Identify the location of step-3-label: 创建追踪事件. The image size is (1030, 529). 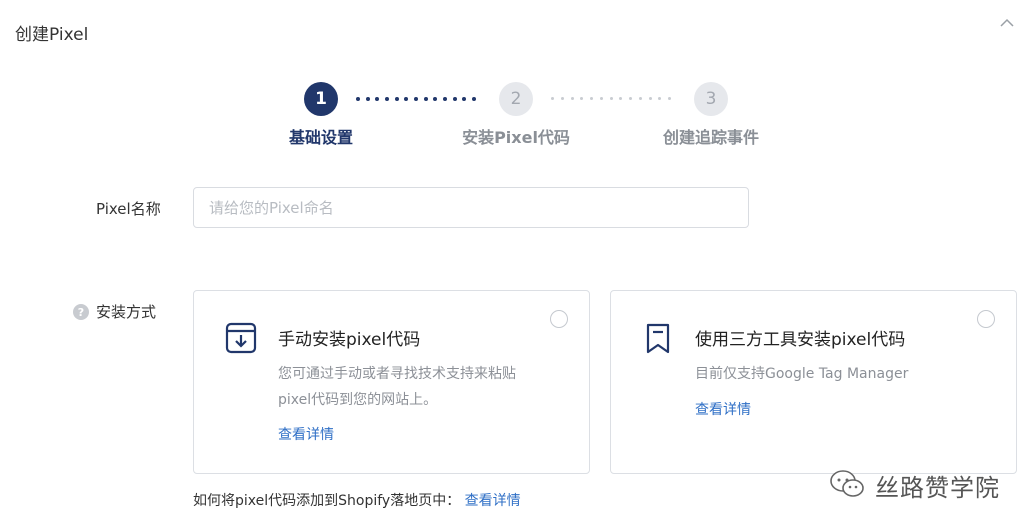
(711, 137).